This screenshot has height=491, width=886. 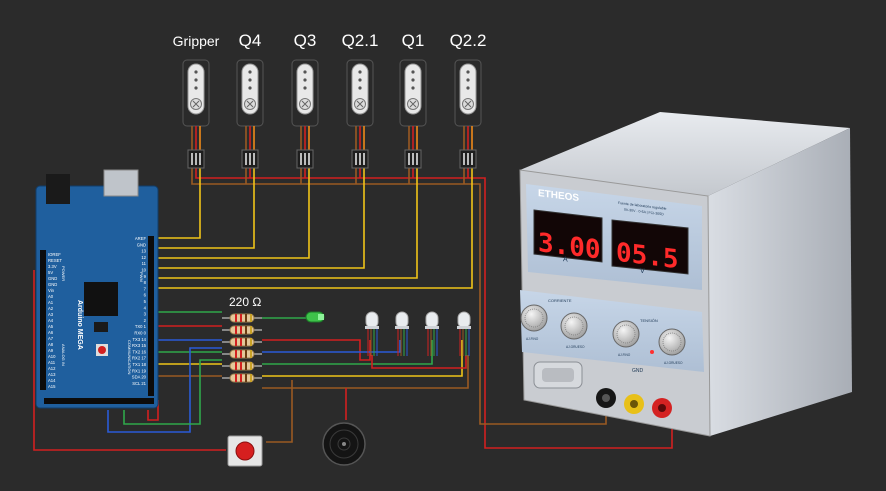 What do you see at coordinates (51, 290) in the screenshot?
I see `pin-label-left: Vin` at bounding box center [51, 290].